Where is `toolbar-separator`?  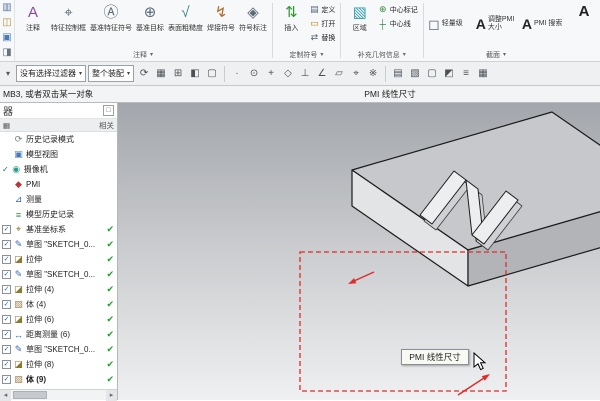 toolbar-separator is located at coordinates (224, 74).